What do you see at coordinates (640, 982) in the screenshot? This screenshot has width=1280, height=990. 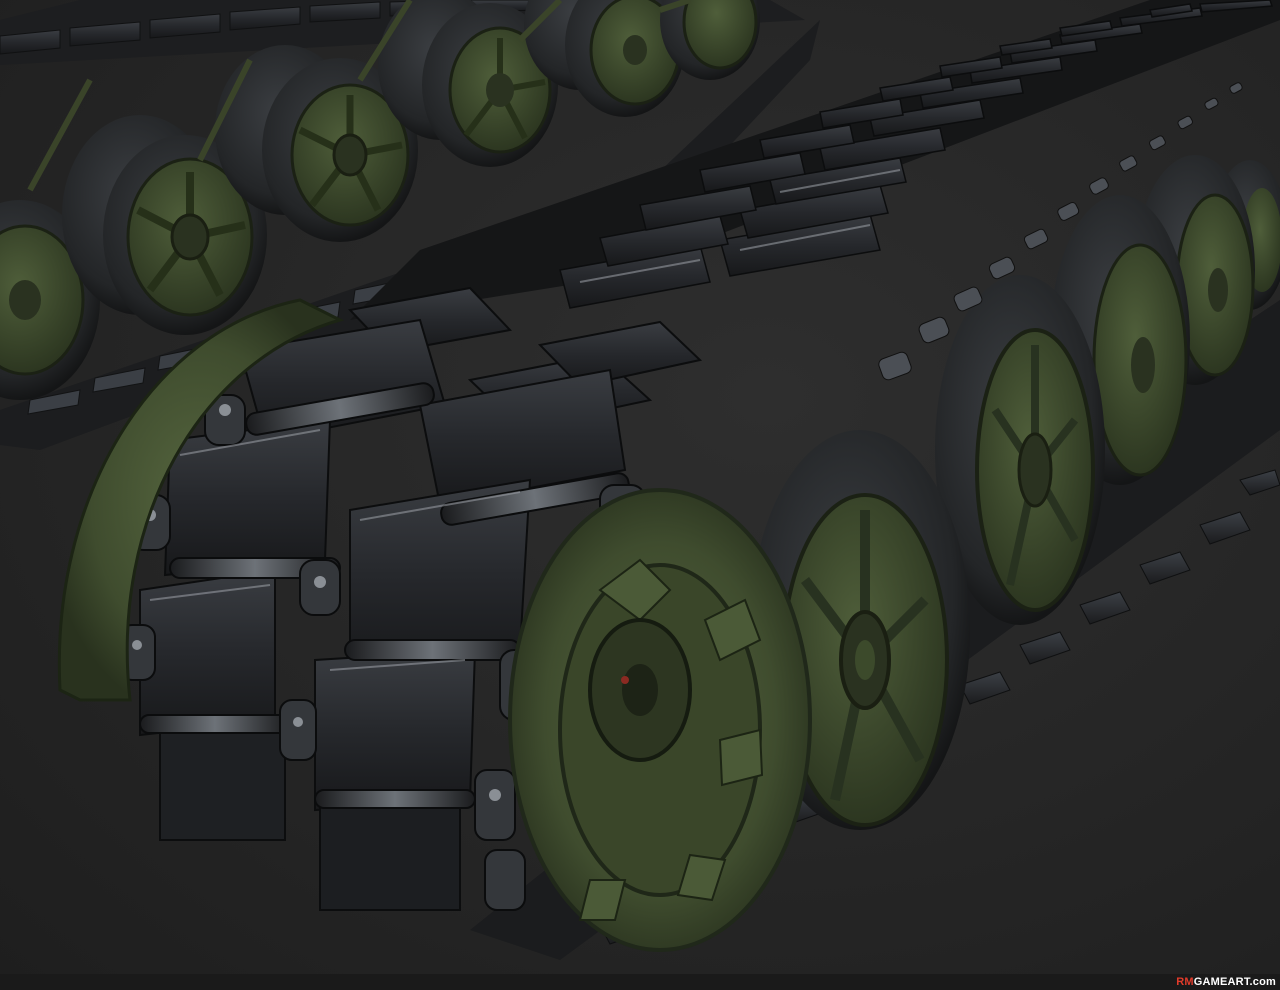 I see `watermark-bar` at bounding box center [640, 982].